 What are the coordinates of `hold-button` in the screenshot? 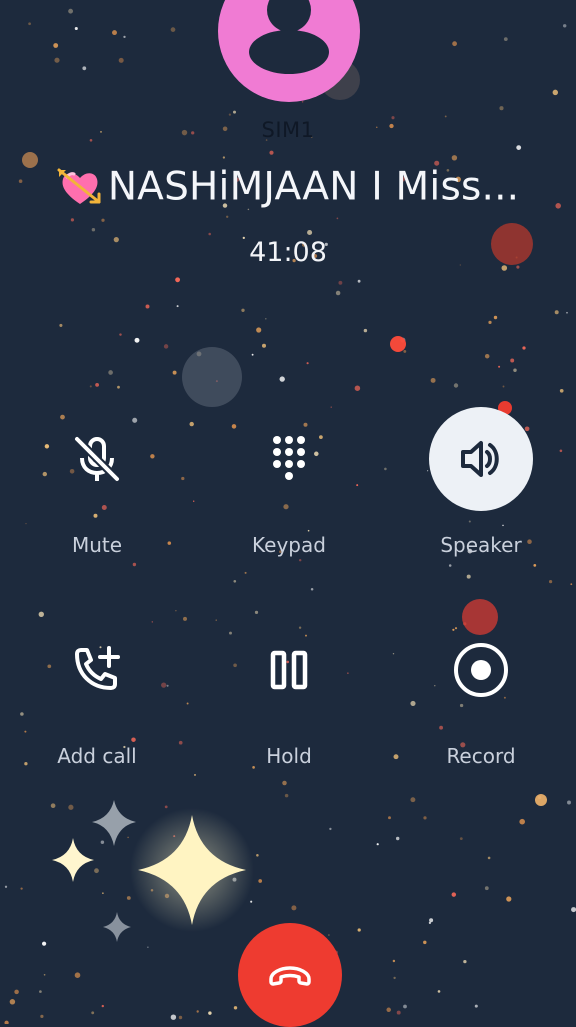 It's located at (289, 670).